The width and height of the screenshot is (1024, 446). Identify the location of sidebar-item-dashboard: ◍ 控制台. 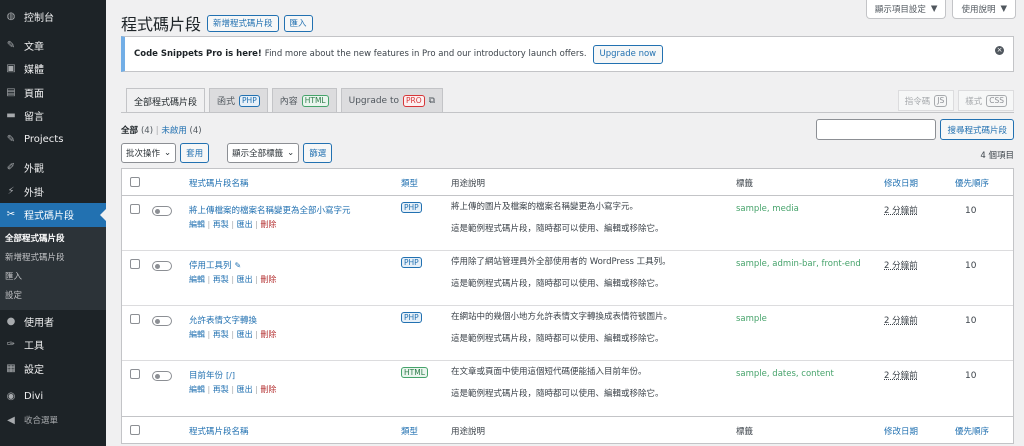
(53, 17).